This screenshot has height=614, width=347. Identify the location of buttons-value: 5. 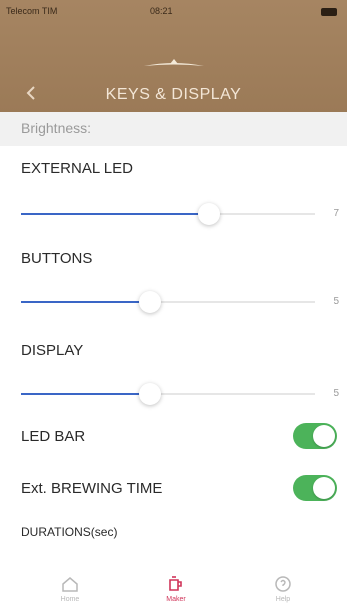
(336, 301).